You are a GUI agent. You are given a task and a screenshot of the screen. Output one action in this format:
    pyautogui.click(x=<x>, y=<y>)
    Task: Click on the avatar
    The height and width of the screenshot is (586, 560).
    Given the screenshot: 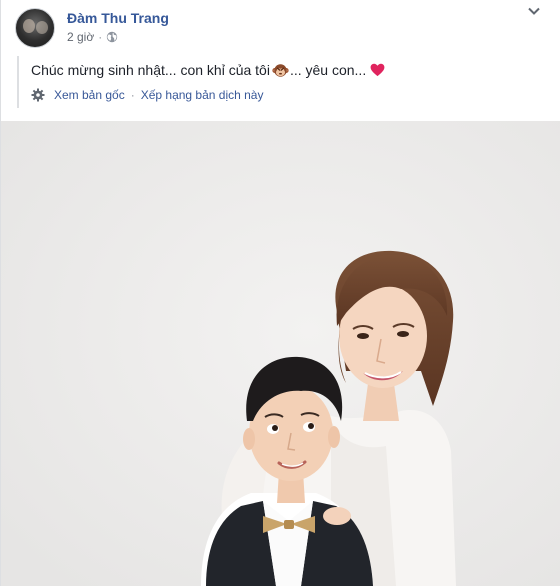 What is the action you would take?
    pyautogui.click(x=35, y=28)
    